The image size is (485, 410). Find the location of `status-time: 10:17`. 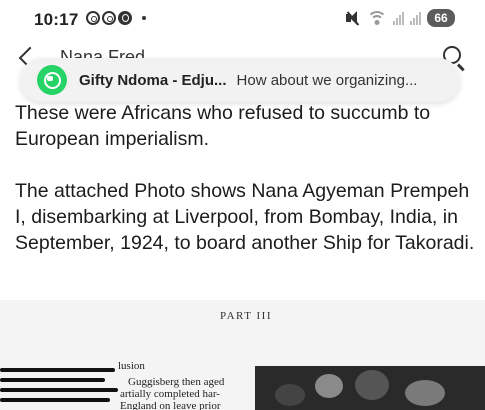

status-time: 10:17 is located at coordinates (56, 19).